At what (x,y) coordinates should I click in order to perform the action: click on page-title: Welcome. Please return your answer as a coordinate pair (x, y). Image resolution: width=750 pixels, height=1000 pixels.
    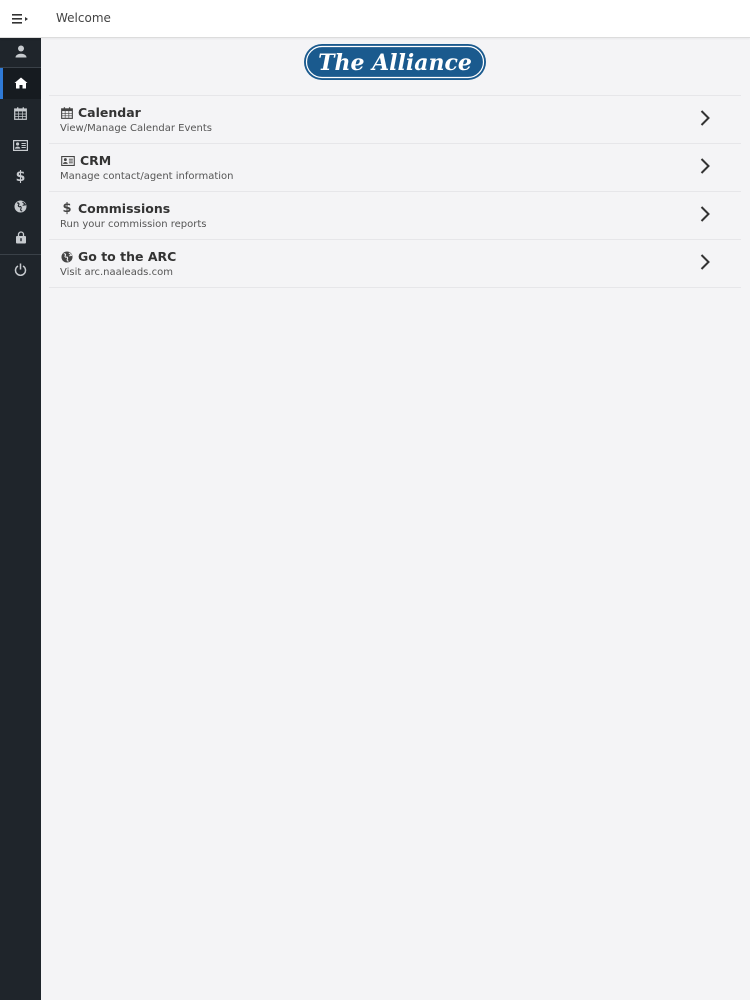
    Looking at the image, I should click on (83, 18).